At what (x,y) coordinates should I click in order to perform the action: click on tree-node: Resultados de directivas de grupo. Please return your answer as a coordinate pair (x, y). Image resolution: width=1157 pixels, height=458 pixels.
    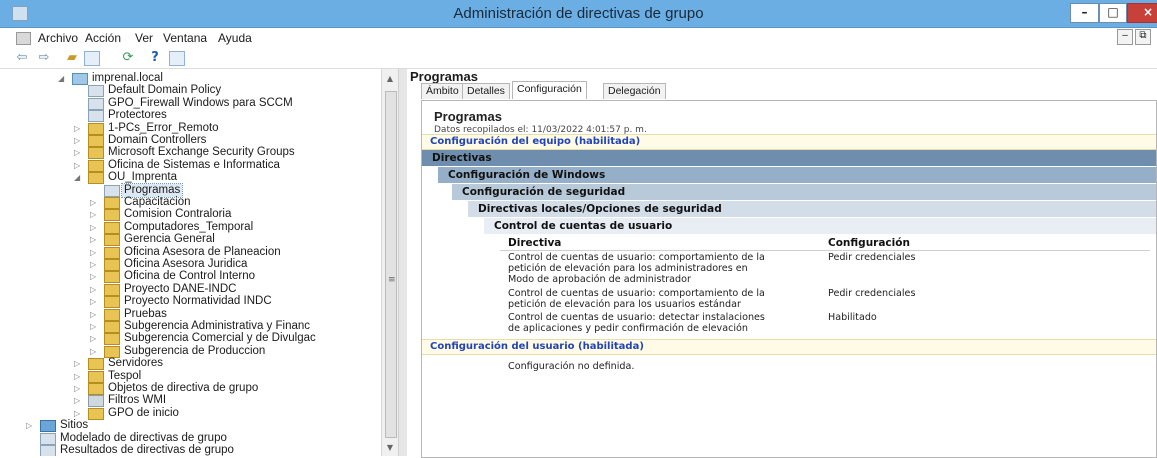
    Looking at the image, I should click on (190, 450).